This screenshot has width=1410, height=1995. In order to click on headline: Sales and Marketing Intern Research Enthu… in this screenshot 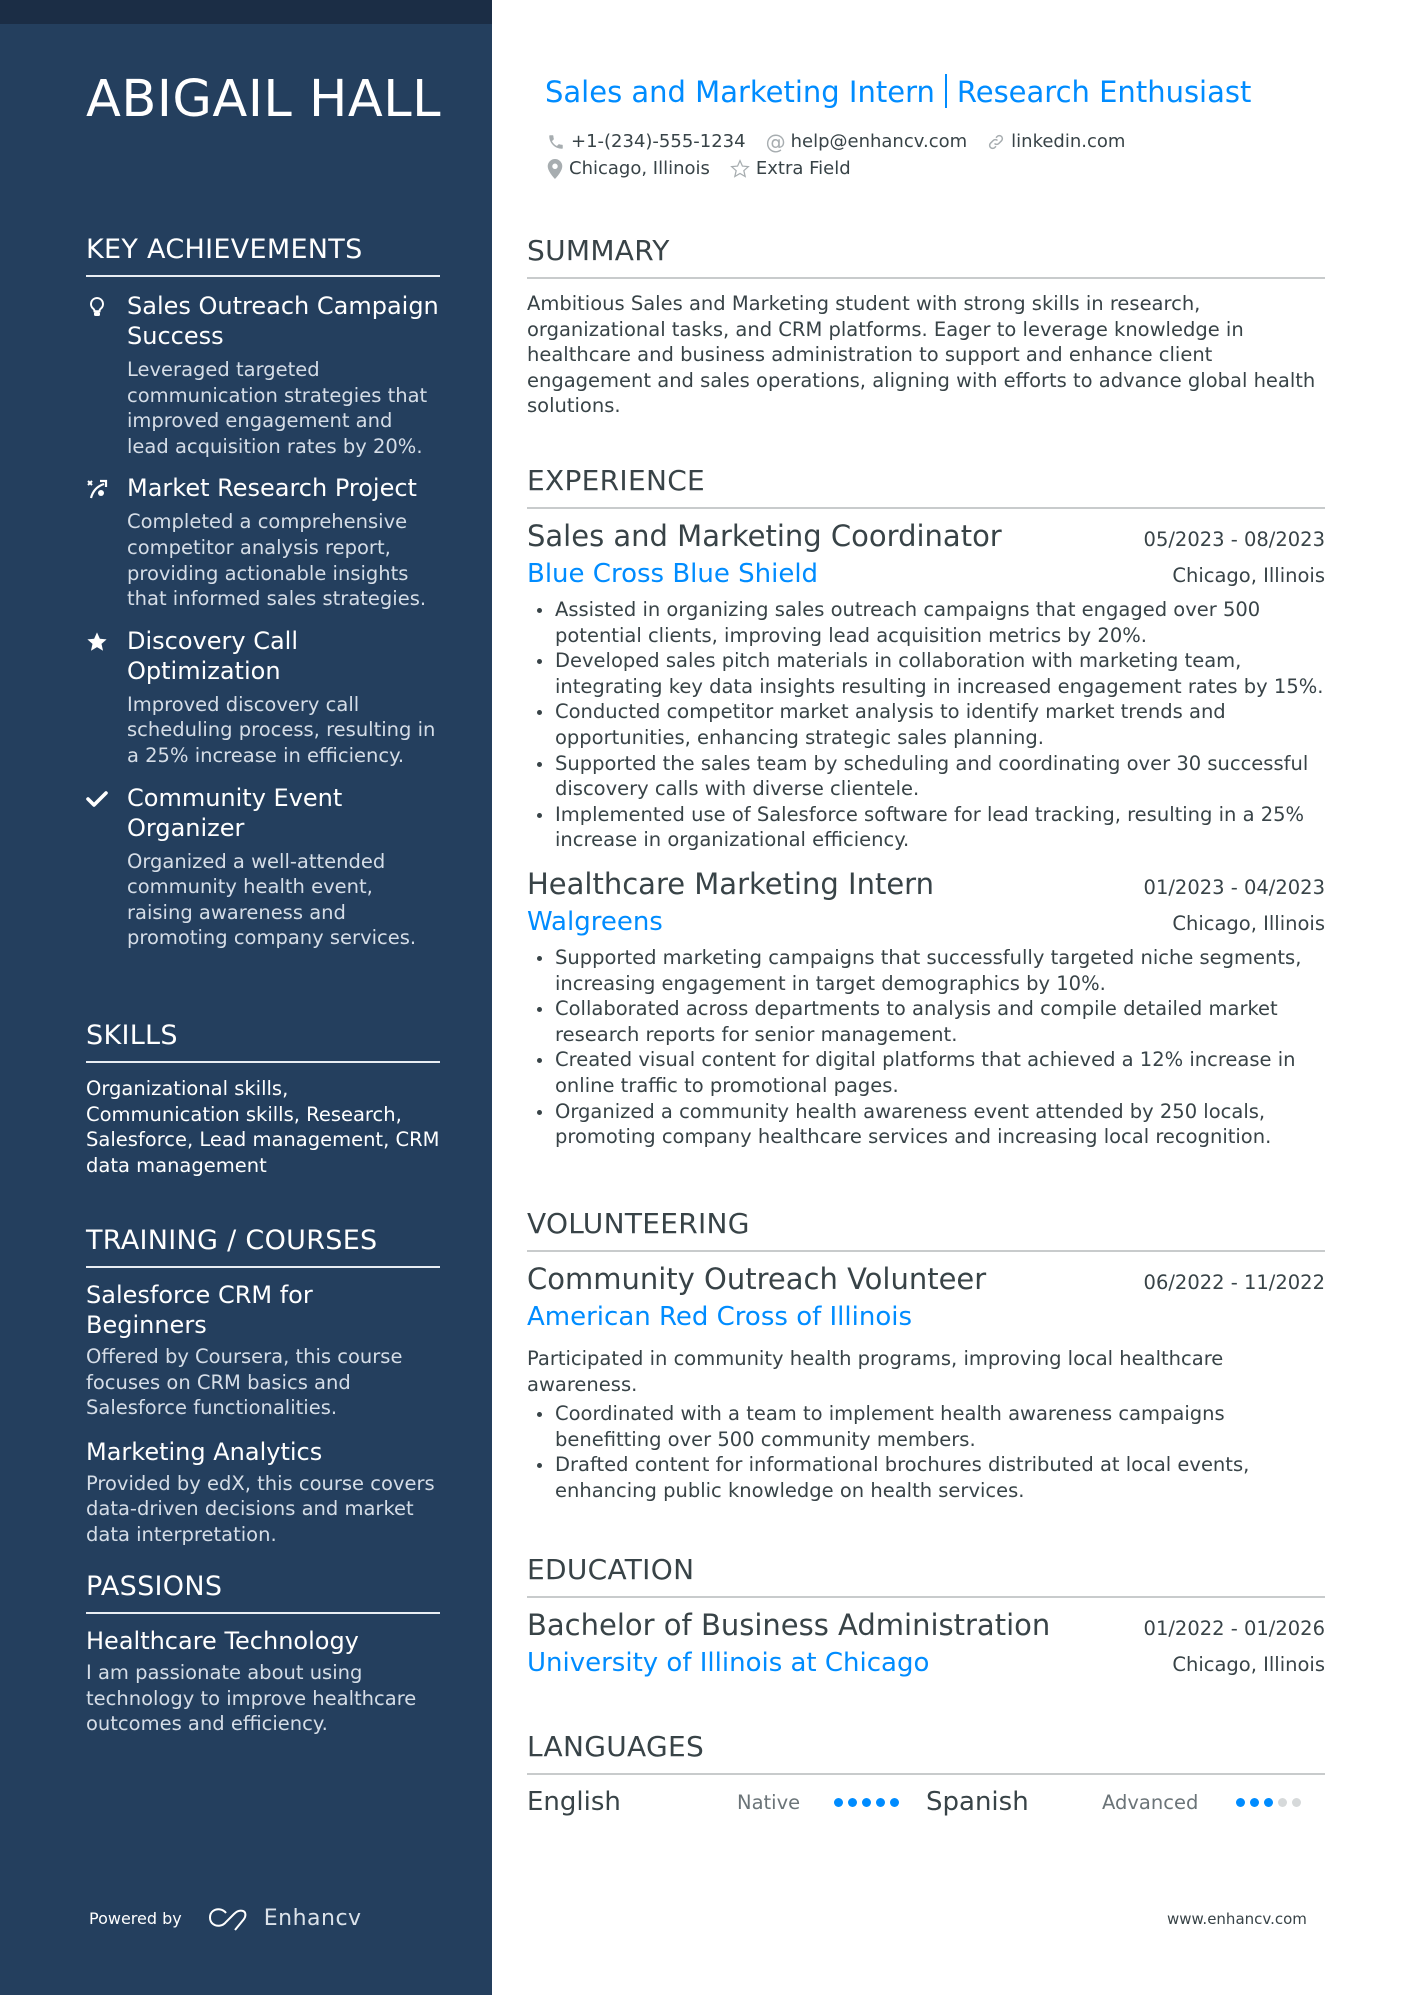, I will do `click(898, 91)`.